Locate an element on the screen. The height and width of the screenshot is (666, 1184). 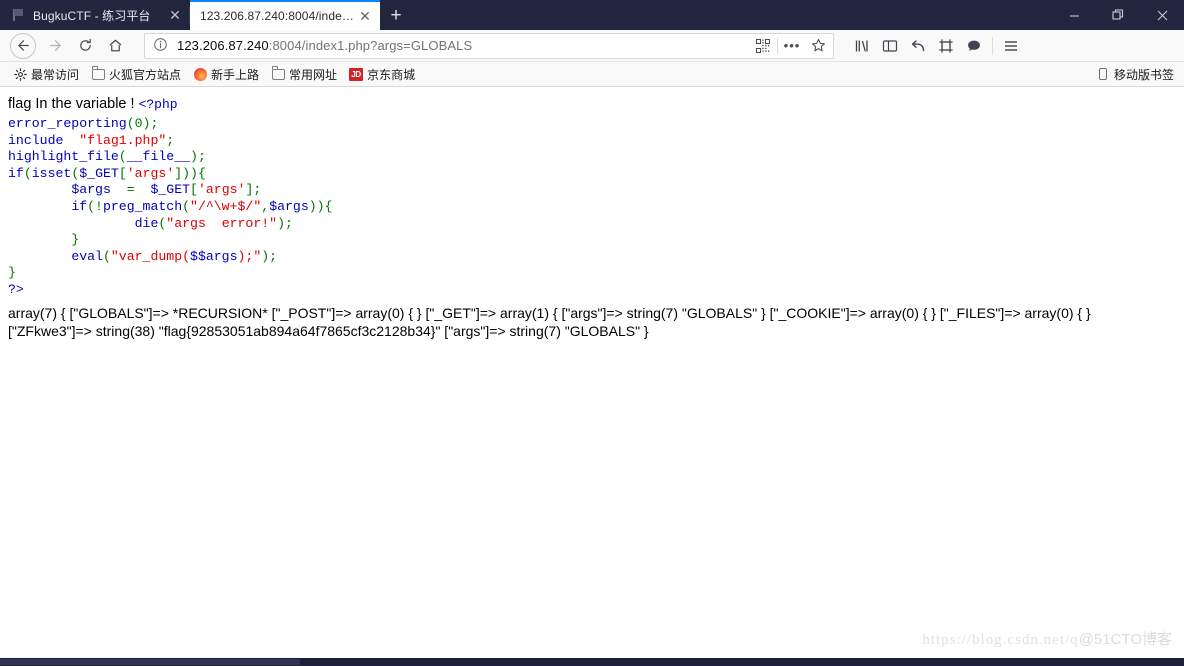
bookmark-item-getting-started: 新手上路 is located at coordinates (226, 74).